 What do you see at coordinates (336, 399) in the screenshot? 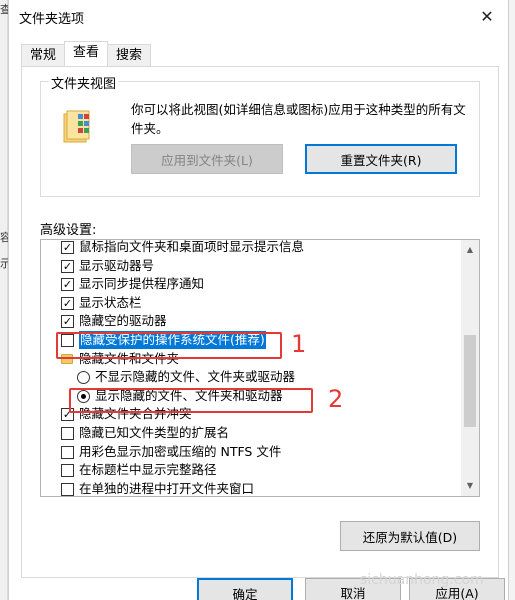
I see `annotation-number-2: 2` at bounding box center [336, 399].